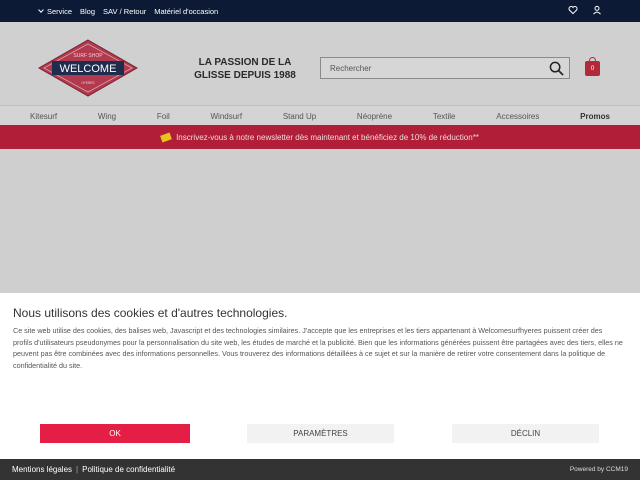  Describe the element at coordinates (444, 116) in the screenshot. I see `nav-item-textile: Textile` at that location.